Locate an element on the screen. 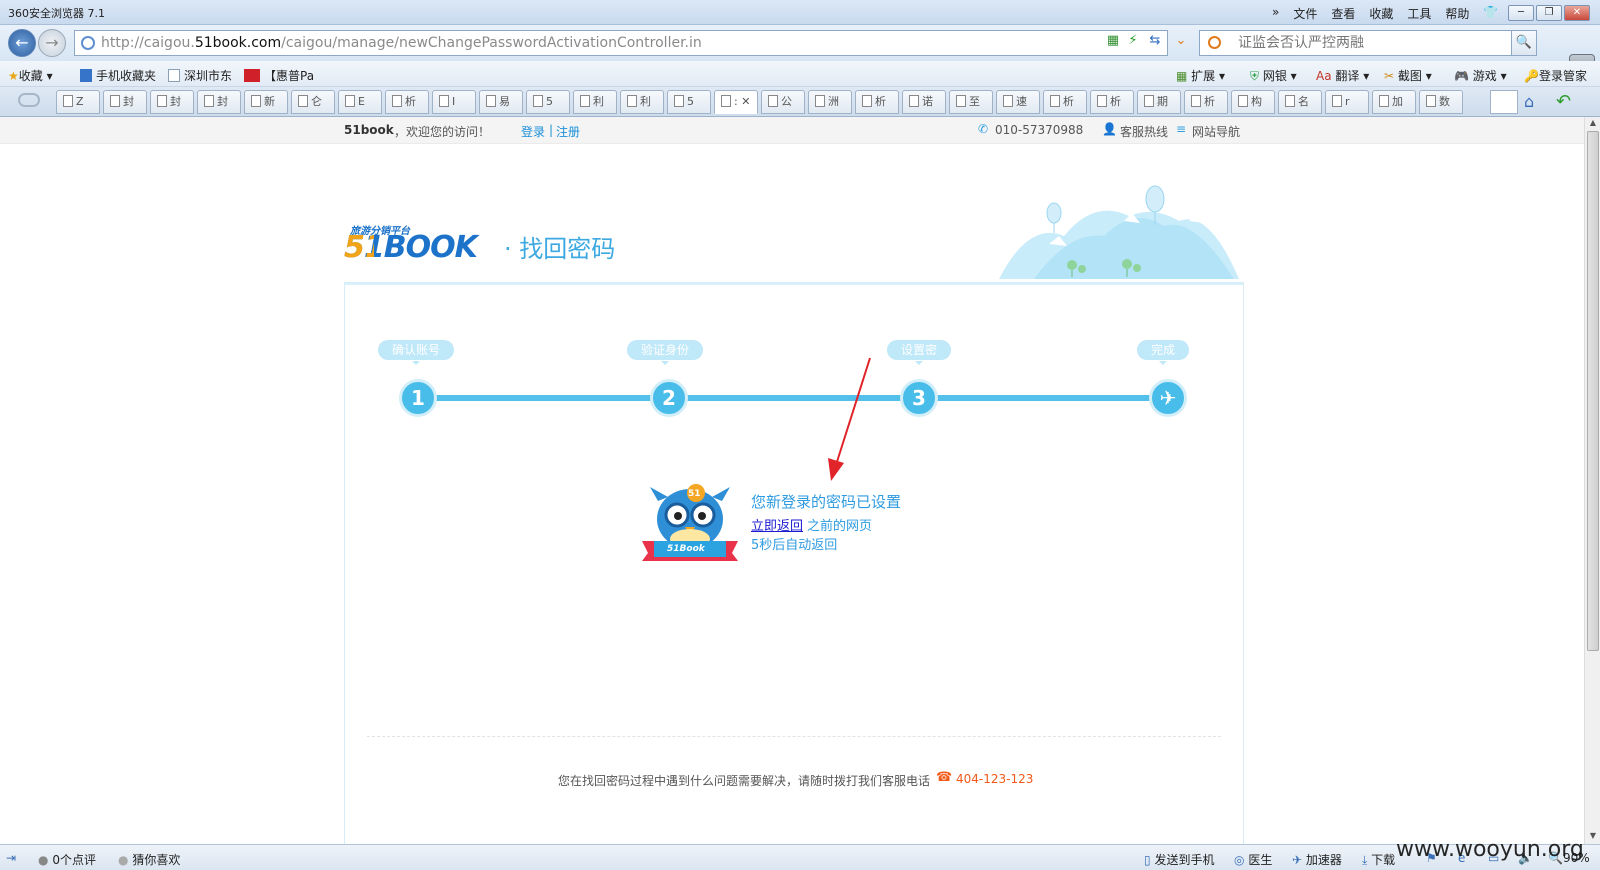  compat-mode-icon: ⇆ is located at coordinates (1155, 43).